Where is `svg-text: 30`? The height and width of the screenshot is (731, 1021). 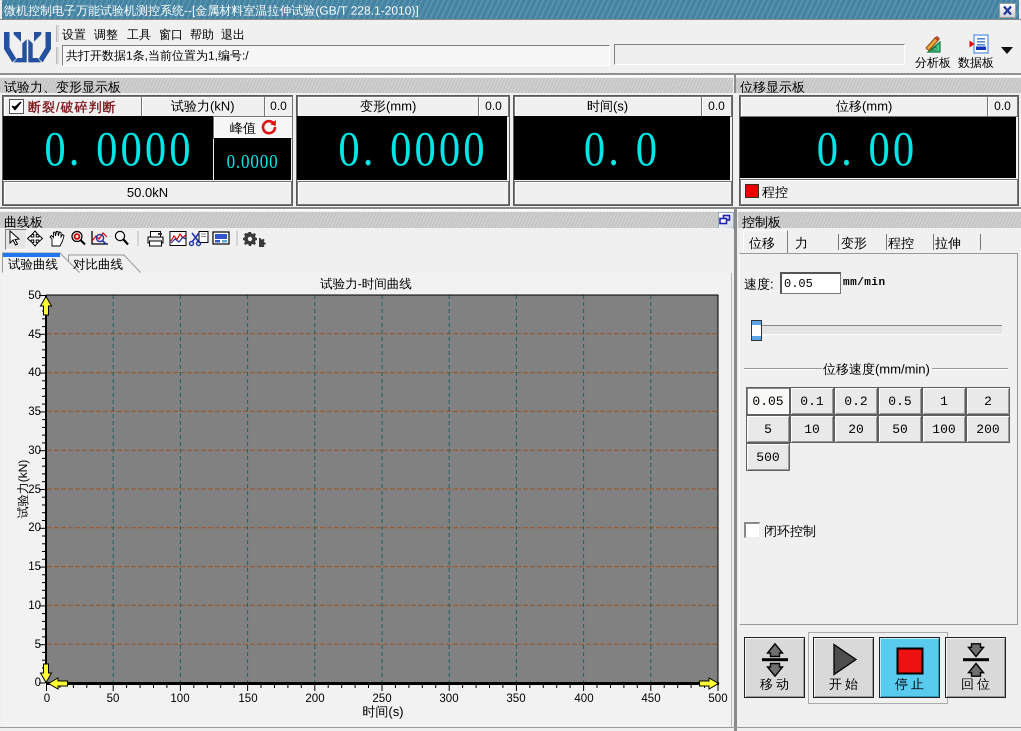
svg-text: 30 is located at coordinates (34, 451).